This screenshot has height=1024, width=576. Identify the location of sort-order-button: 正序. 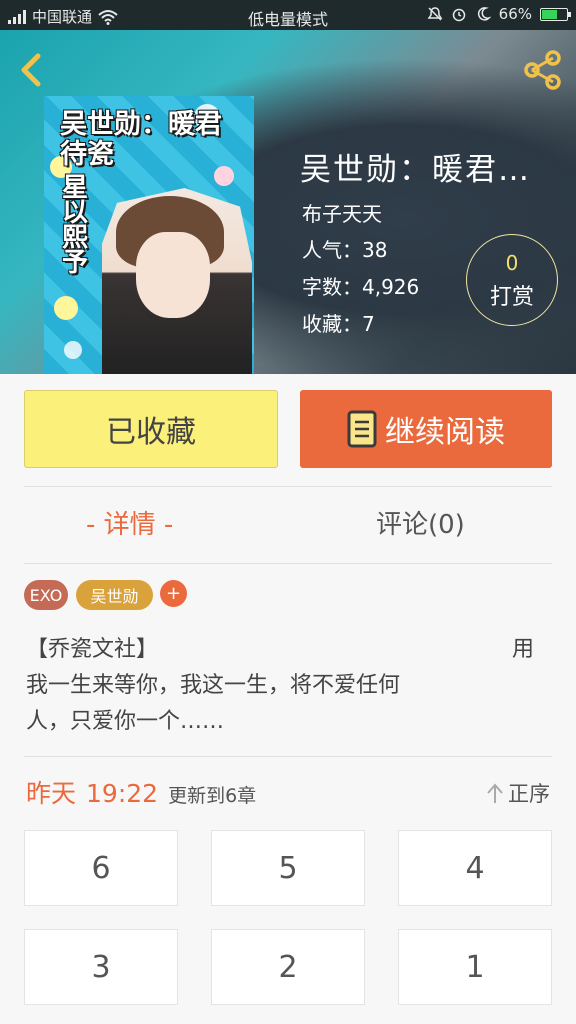
(518, 793).